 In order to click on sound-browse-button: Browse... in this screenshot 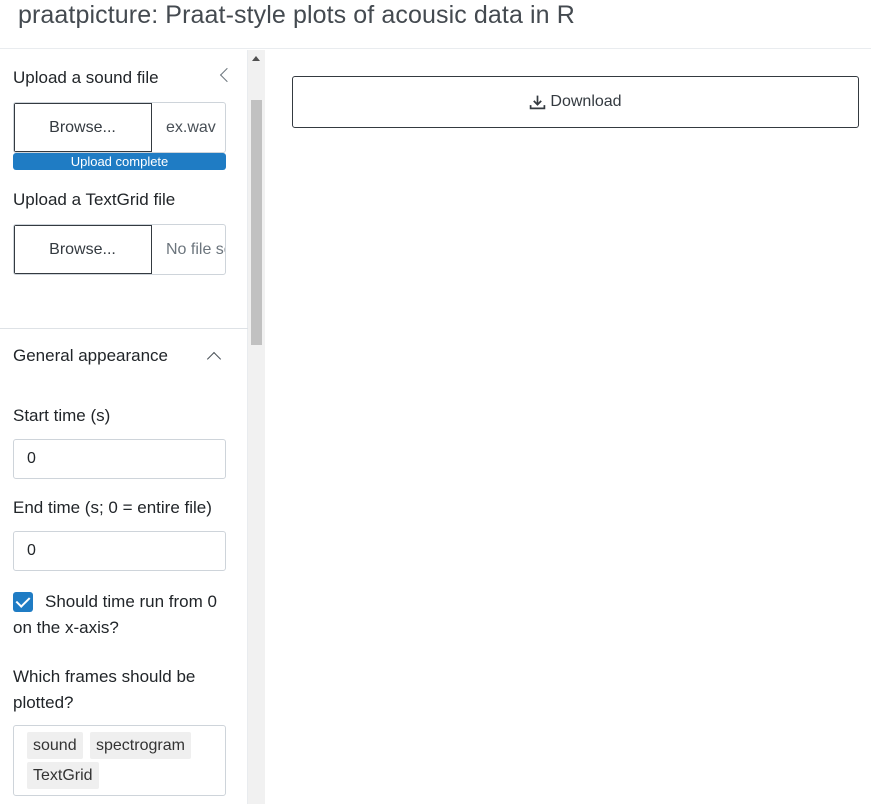, I will do `click(83, 127)`.